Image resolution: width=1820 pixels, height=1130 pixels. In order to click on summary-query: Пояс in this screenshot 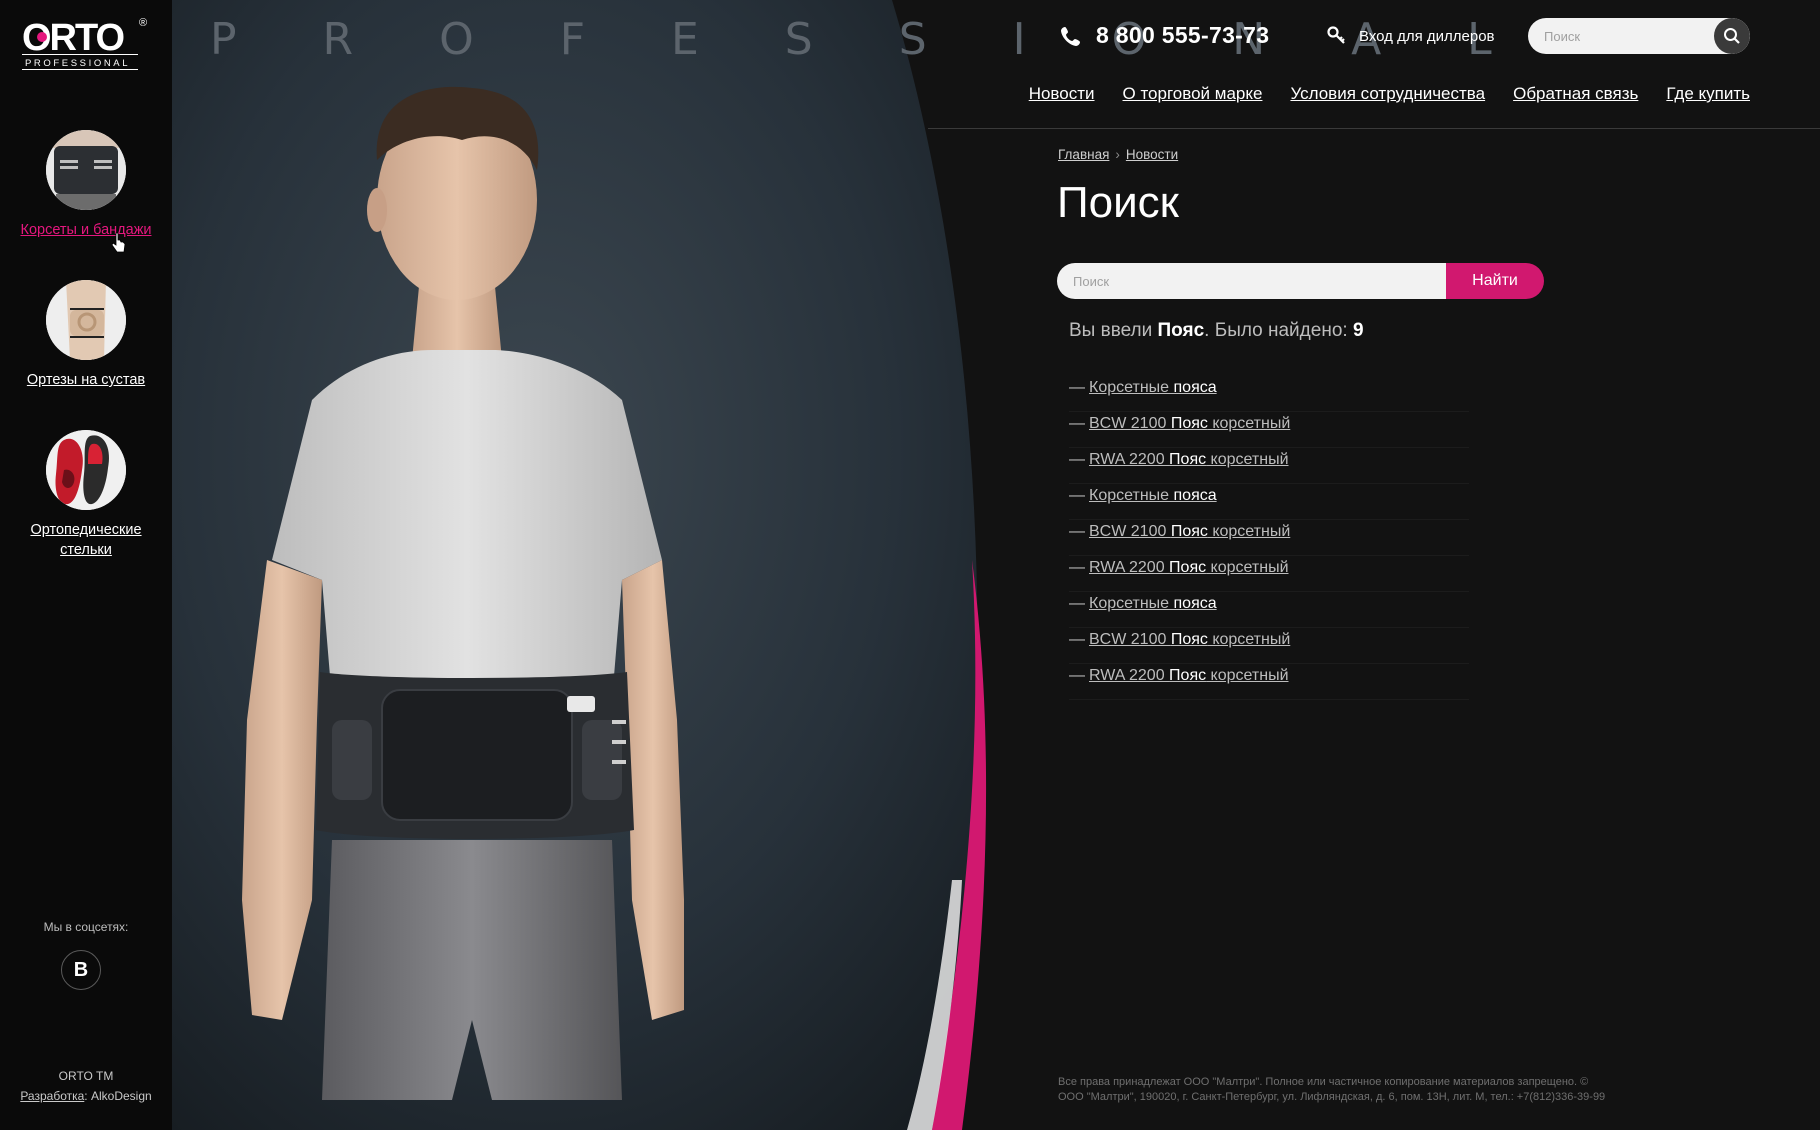, I will do `click(1181, 330)`.